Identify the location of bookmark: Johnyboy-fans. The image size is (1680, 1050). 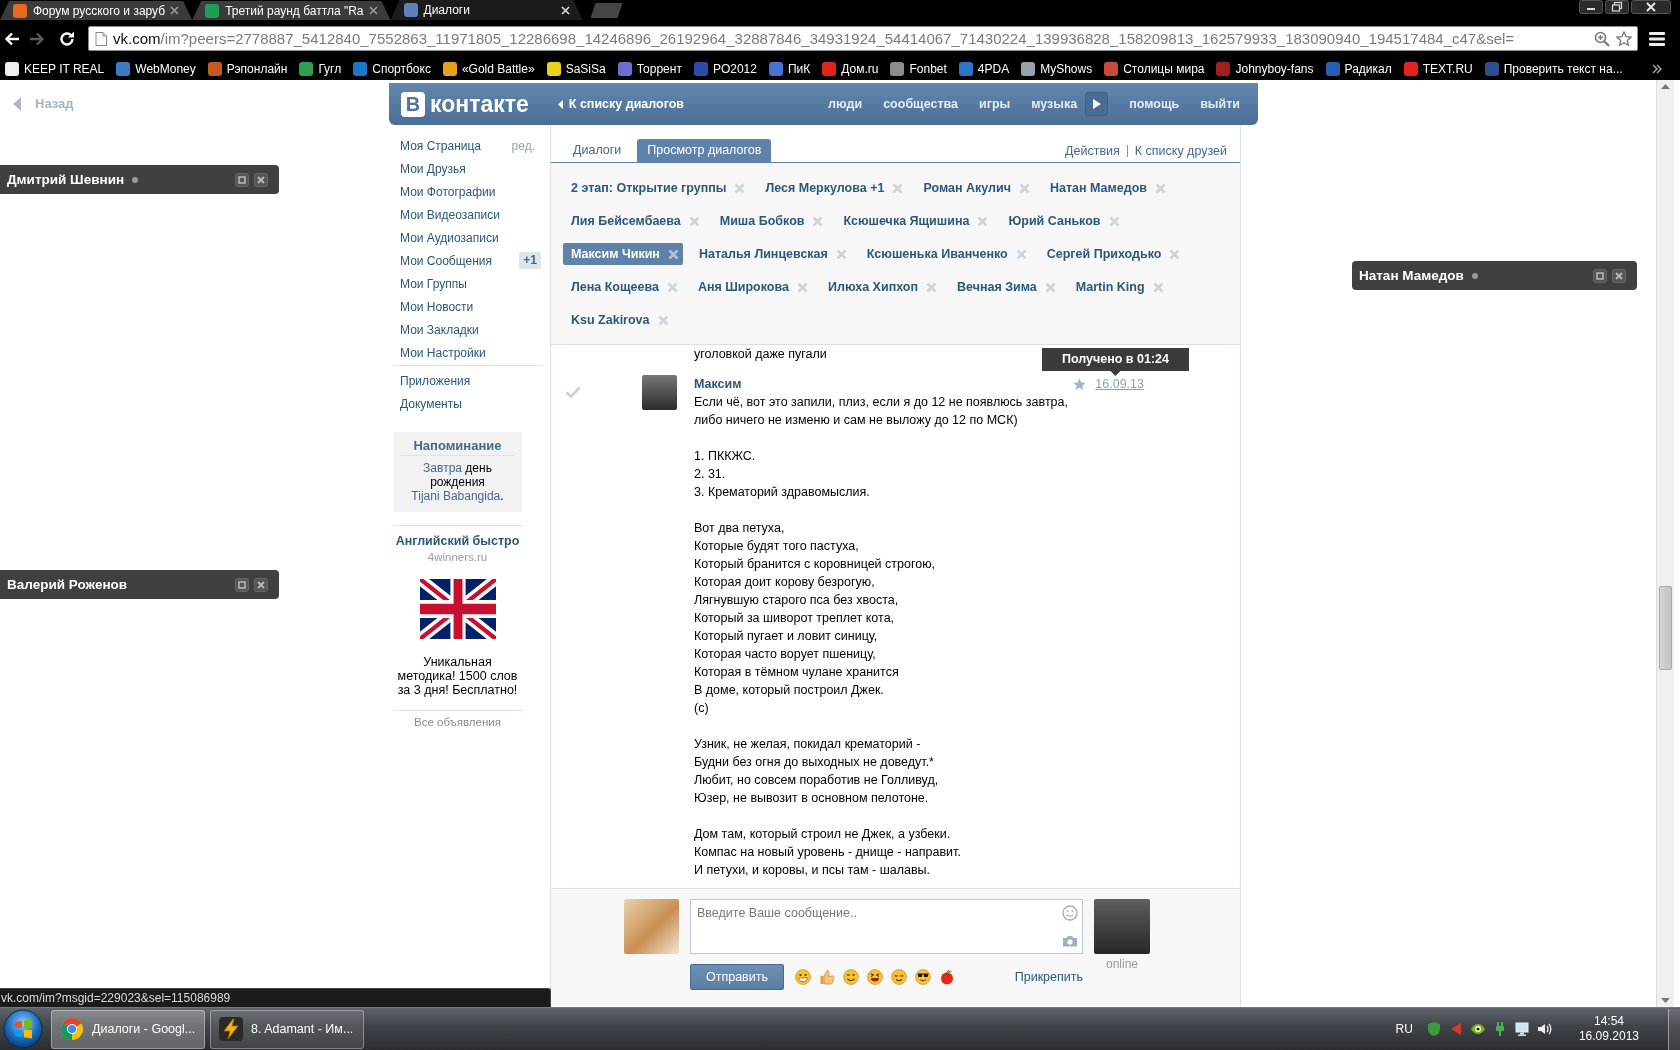
(1266, 68).